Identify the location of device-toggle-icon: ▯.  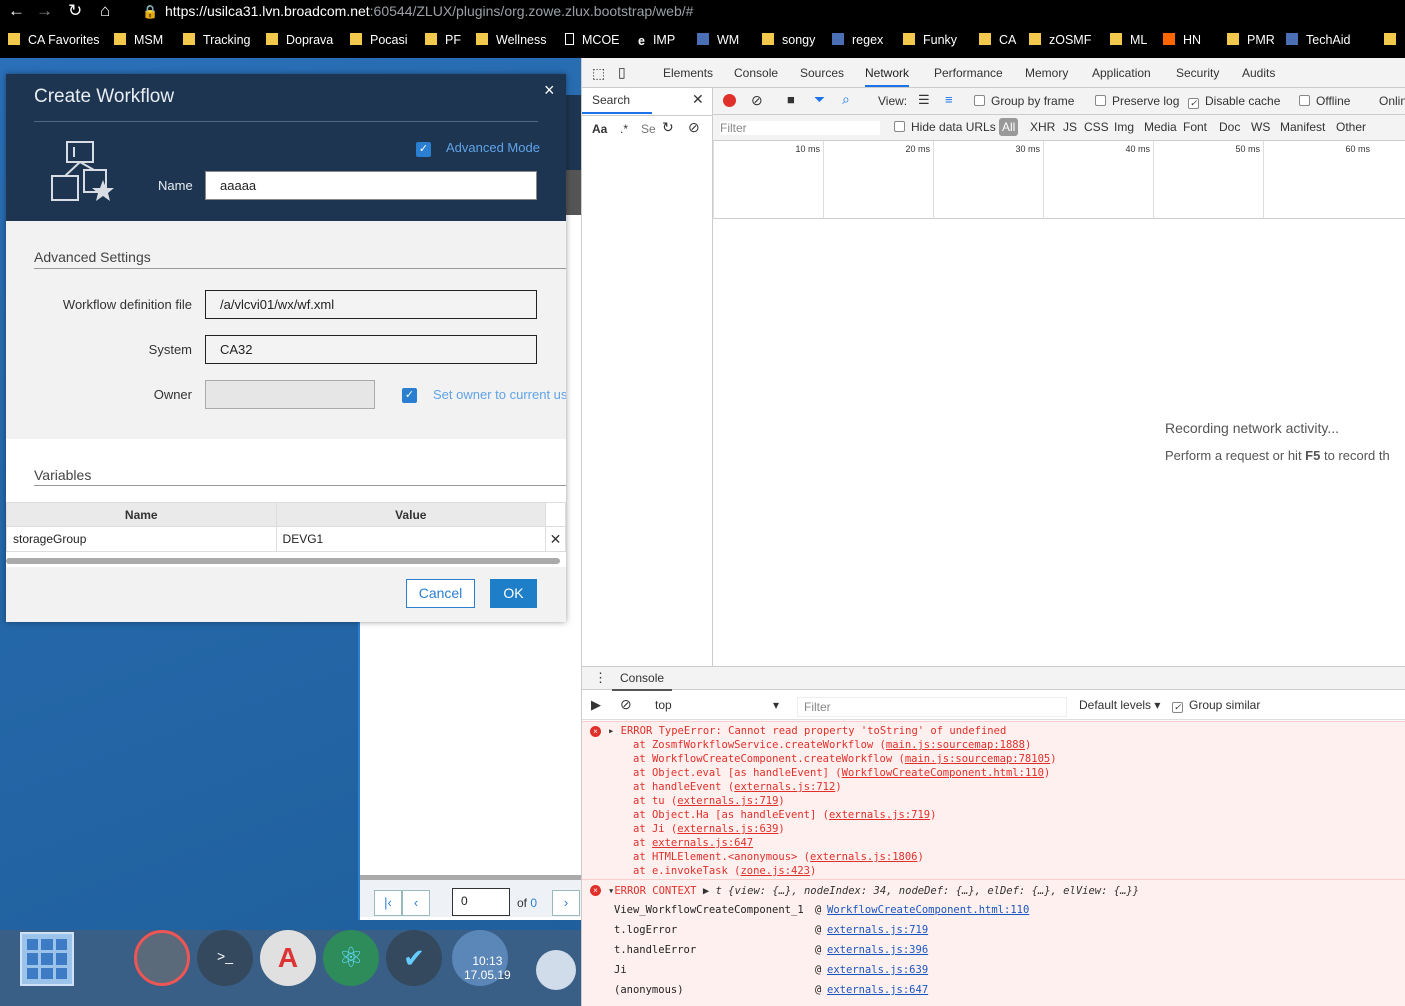
(622, 72).